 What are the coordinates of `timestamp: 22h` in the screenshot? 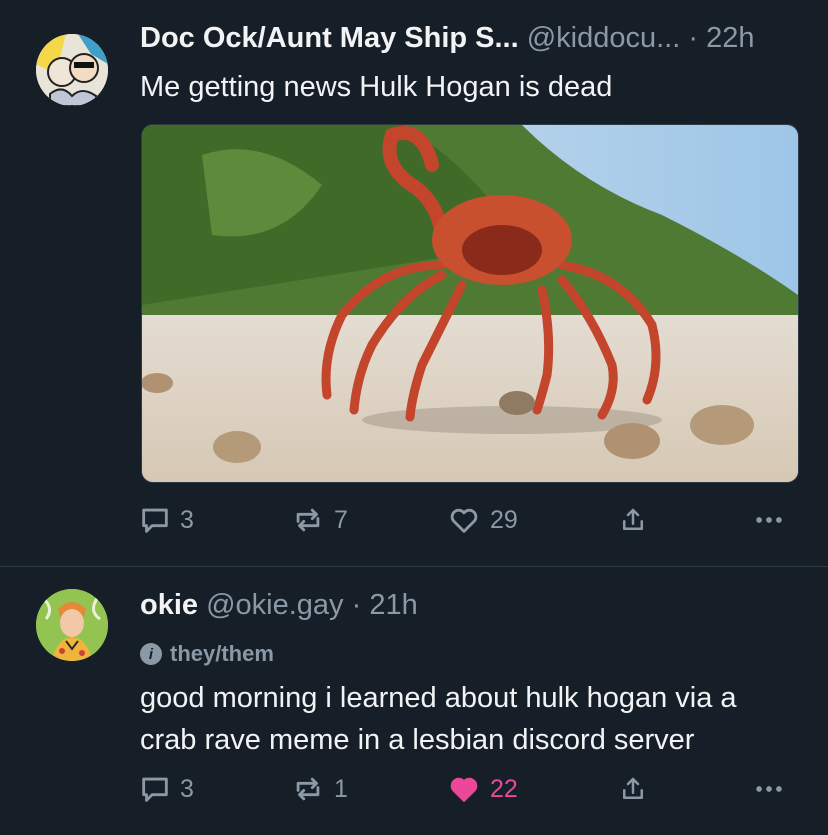 It's located at (730, 38).